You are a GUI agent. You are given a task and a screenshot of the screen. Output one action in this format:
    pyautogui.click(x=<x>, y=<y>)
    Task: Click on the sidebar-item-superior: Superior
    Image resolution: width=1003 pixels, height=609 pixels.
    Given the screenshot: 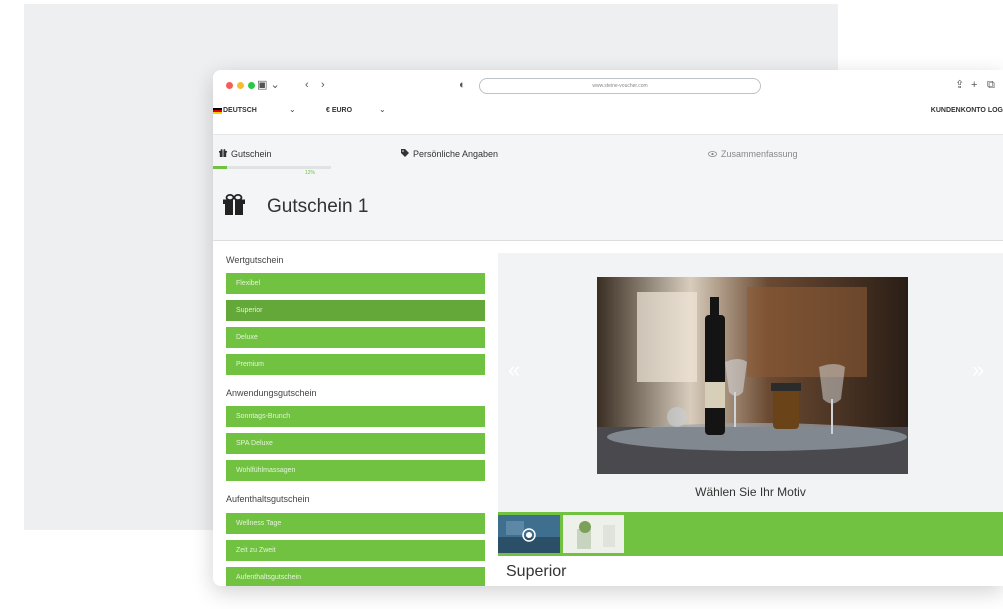 What is the action you would take?
    pyautogui.click(x=355, y=310)
    